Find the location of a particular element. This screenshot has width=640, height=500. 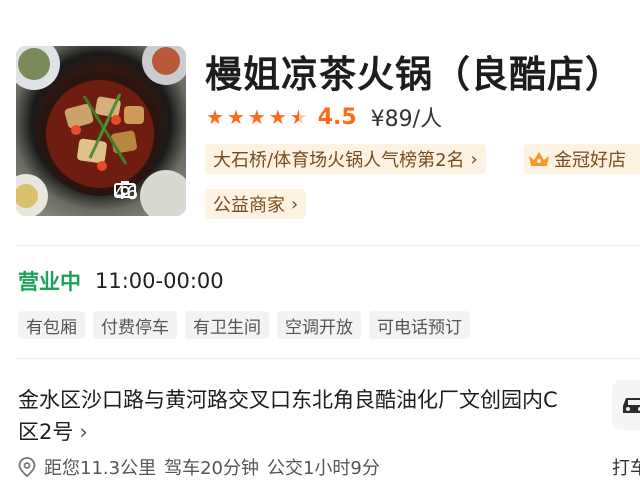

taxi-button: 打车 is located at coordinates (624, 440).